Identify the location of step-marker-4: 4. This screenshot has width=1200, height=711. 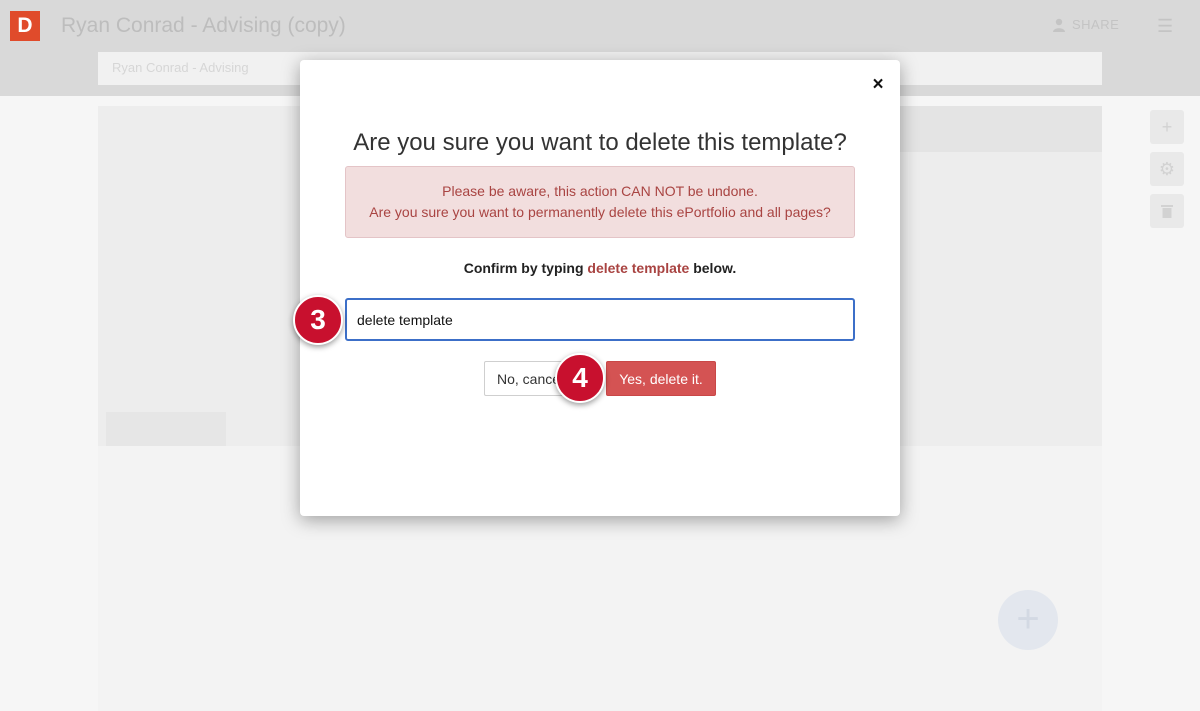
(580, 378).